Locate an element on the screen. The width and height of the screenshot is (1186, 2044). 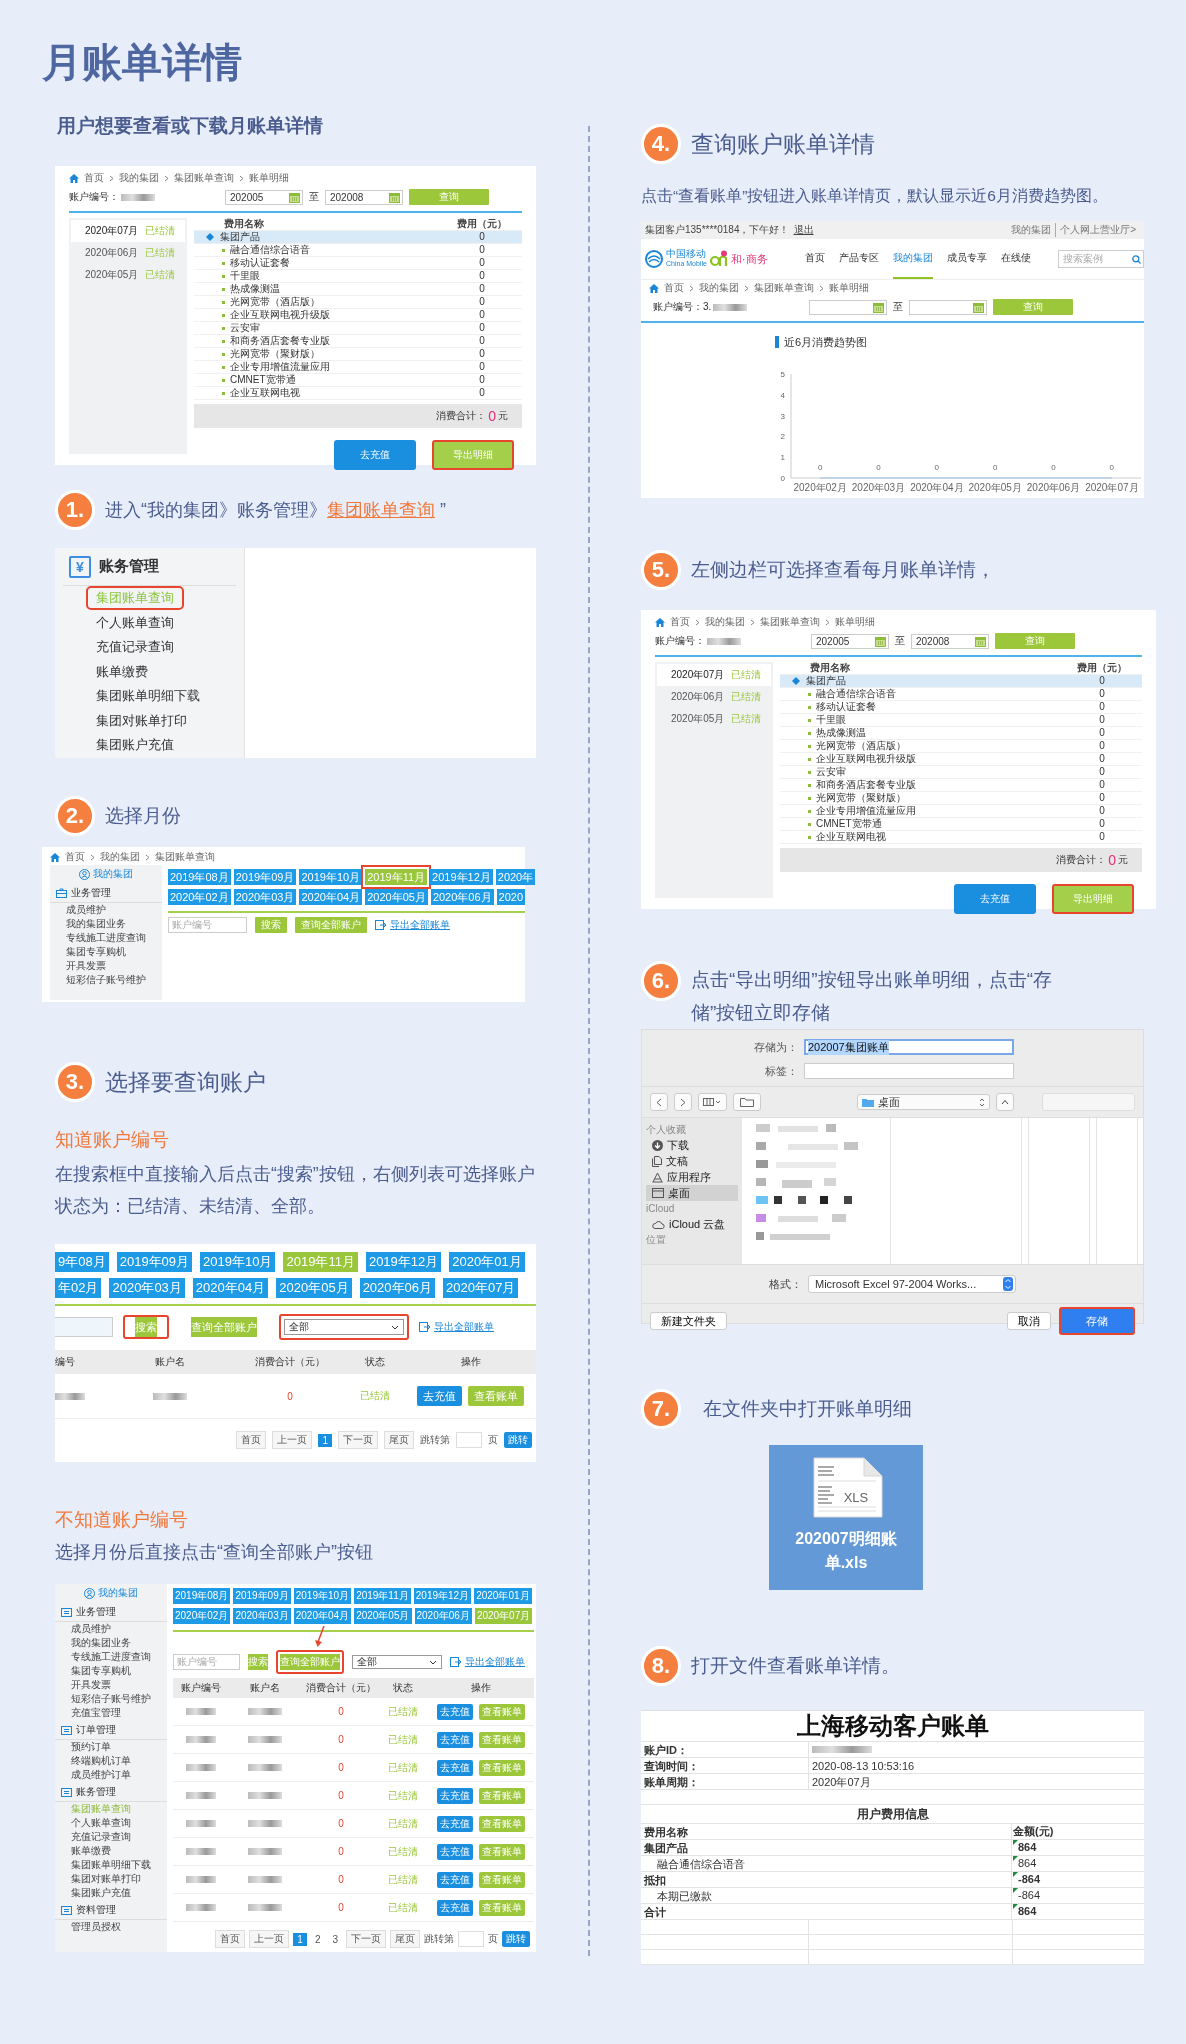
month-tab: 2020年02月 is located at coordinates (202, 1616).